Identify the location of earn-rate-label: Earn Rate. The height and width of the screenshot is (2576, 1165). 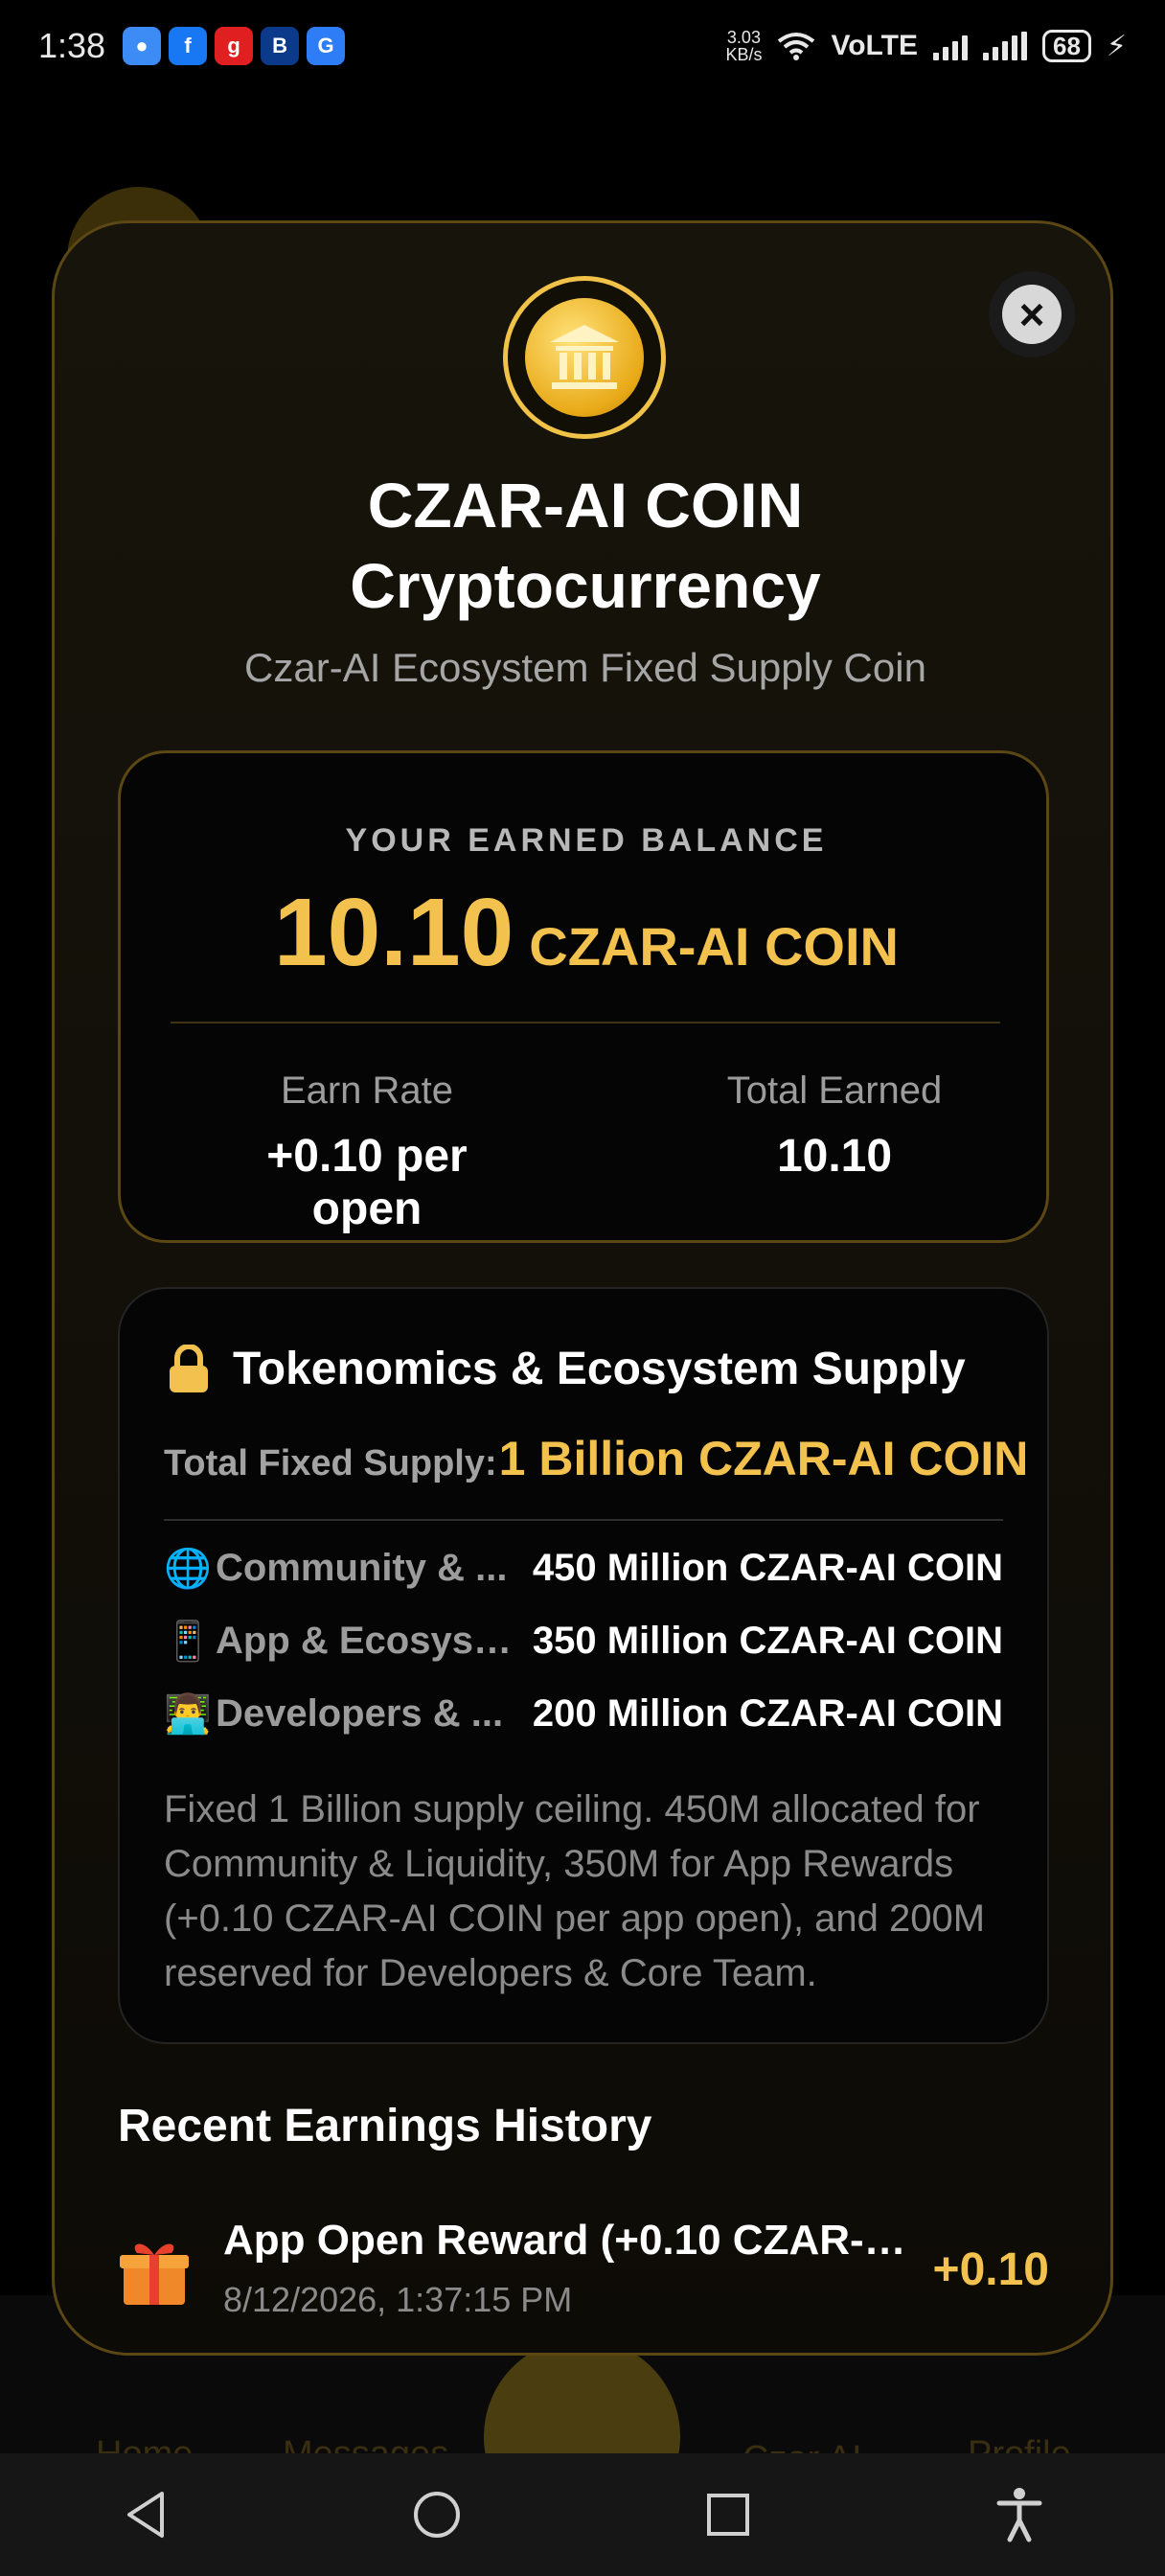
(367, 1091).